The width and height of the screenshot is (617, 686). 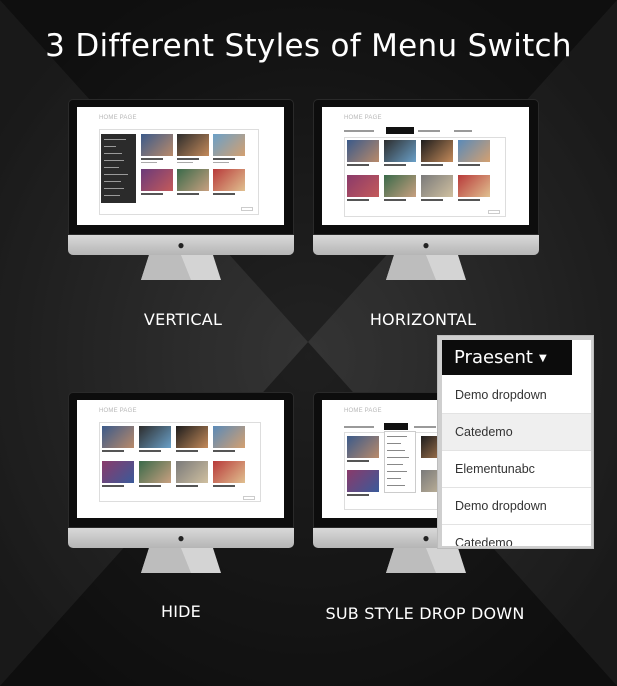 What do you see at coordinates (308, 46) in the screenshot?
I see `page-headline: 3 Different Styles of Menu Switch` at bounding box center [308, 46].